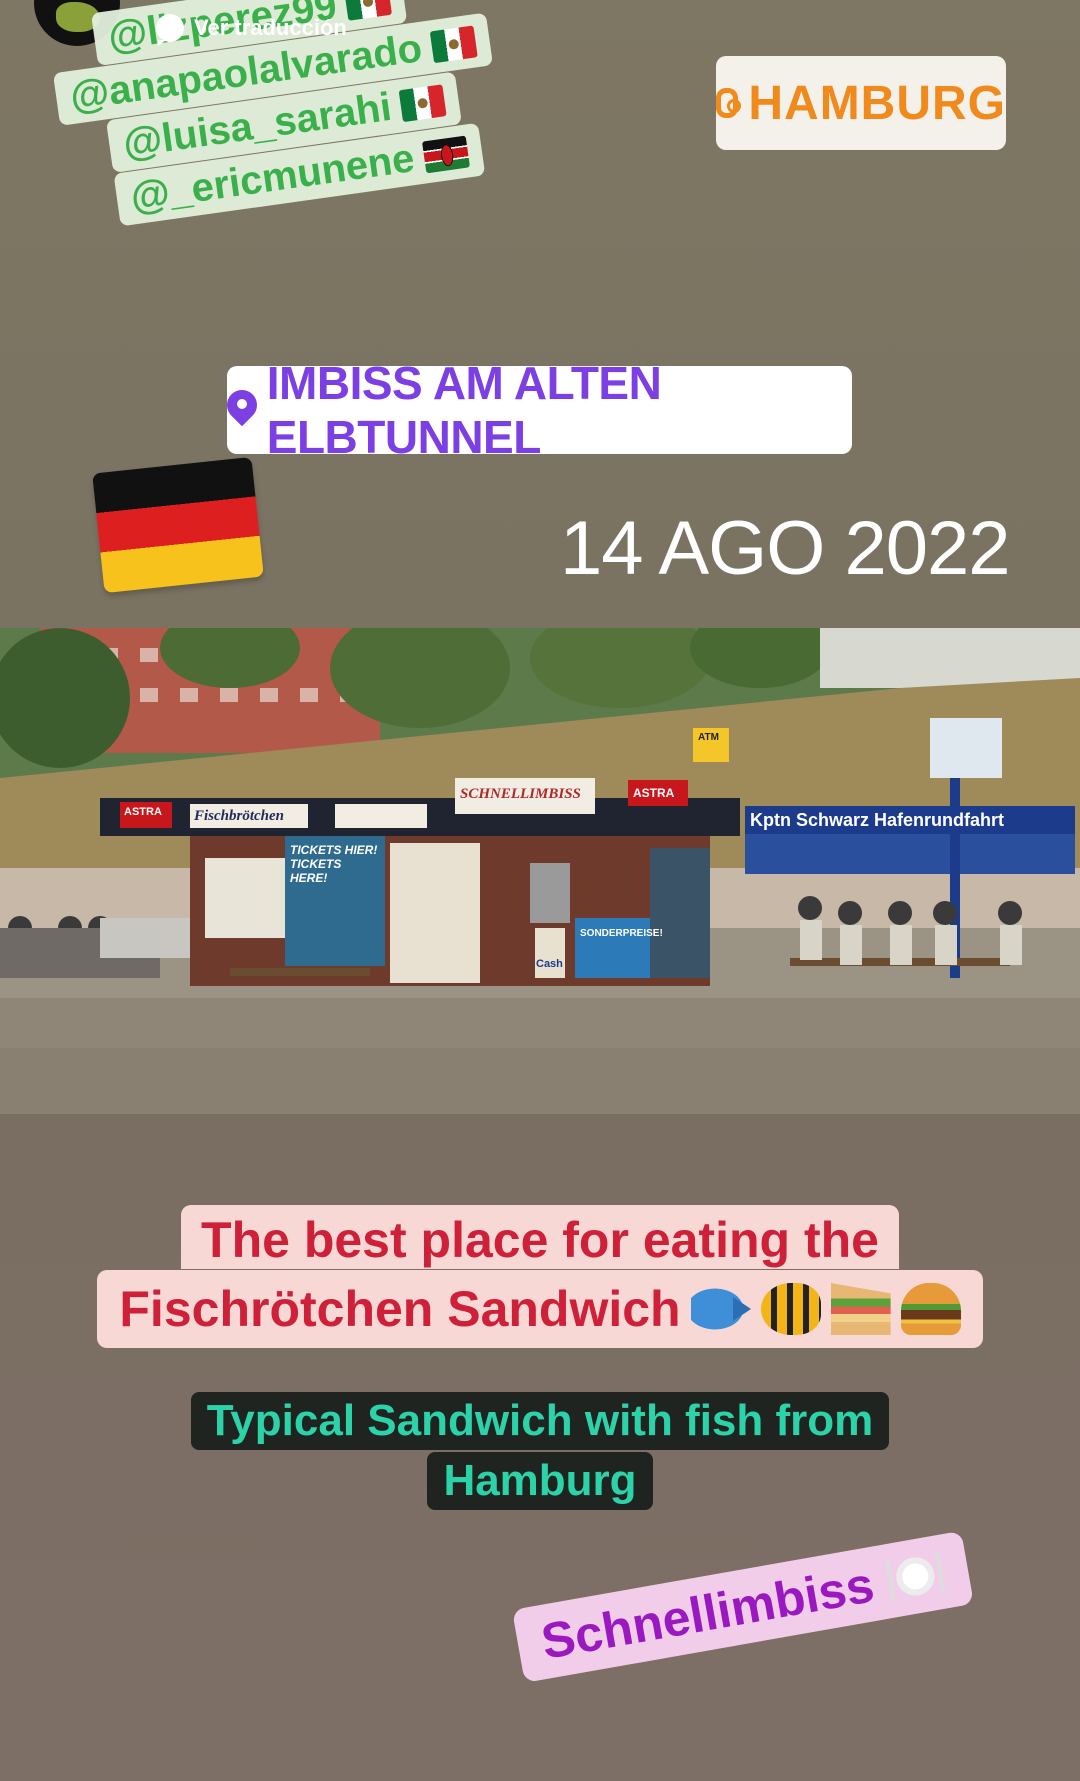 The image size is (1080, 1781). Describe the element at coordinates (539, 410) in the screenshot. I see `location-sticker: IMBISS AM ALTEN ELBTUNNEL` at that location.